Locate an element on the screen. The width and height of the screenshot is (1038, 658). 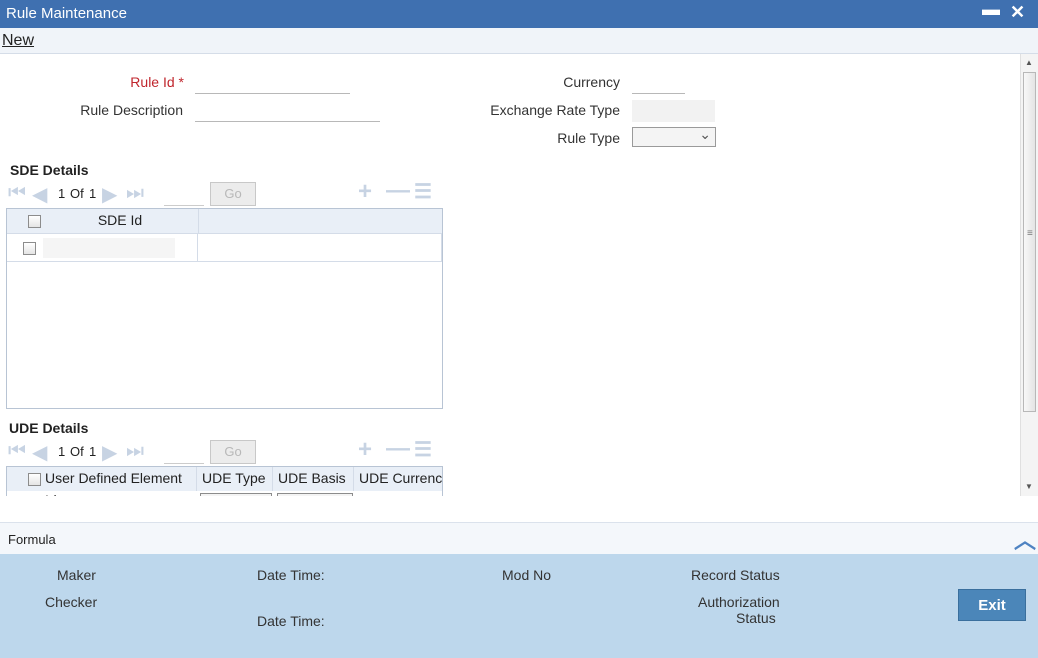
maker-label: Maker is located at coordinates (76, 575).